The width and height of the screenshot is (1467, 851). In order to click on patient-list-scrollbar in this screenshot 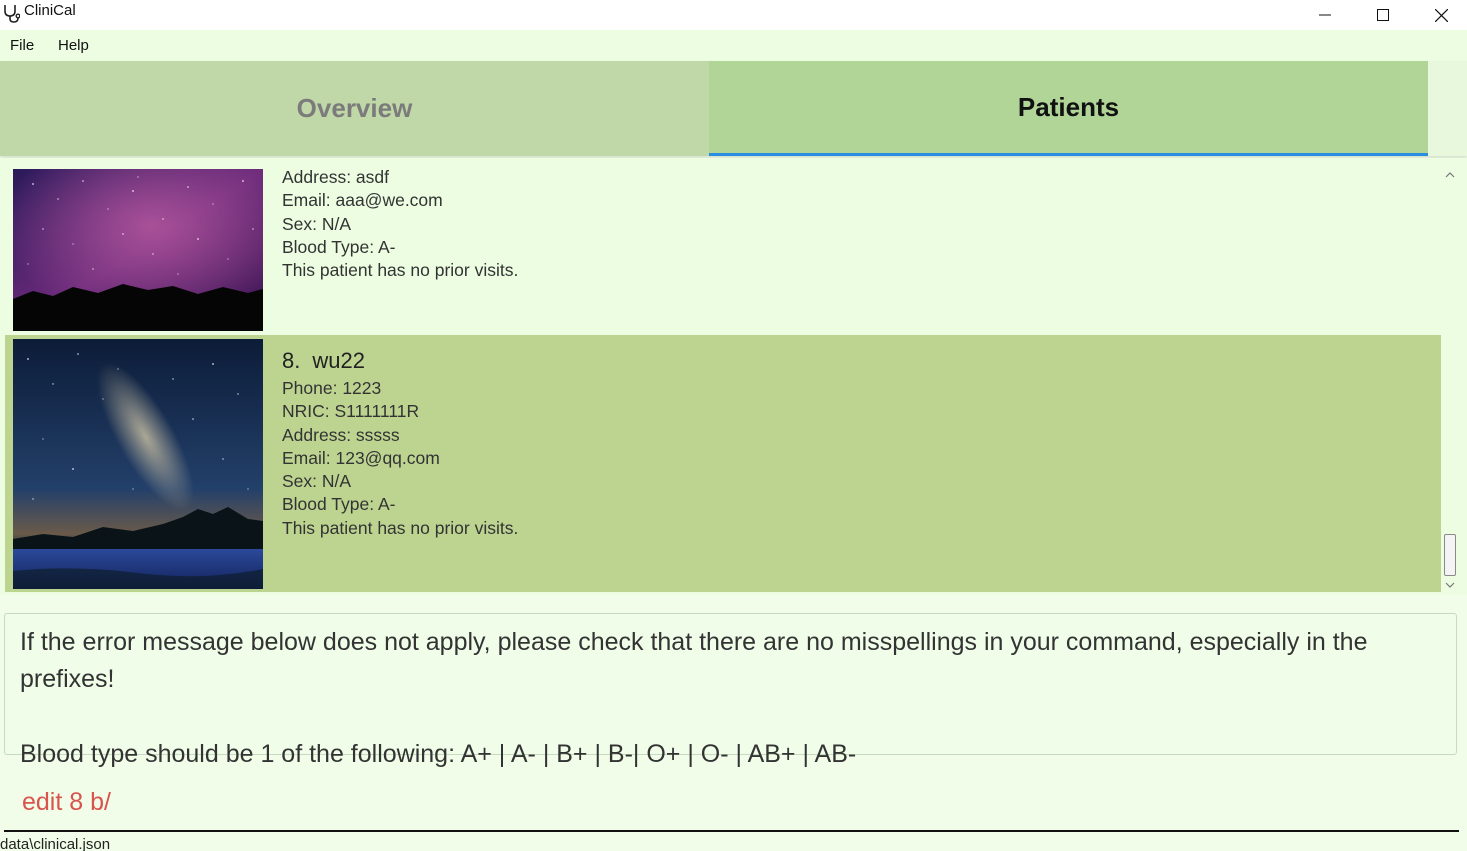, I will do `click(1450, 380)`.